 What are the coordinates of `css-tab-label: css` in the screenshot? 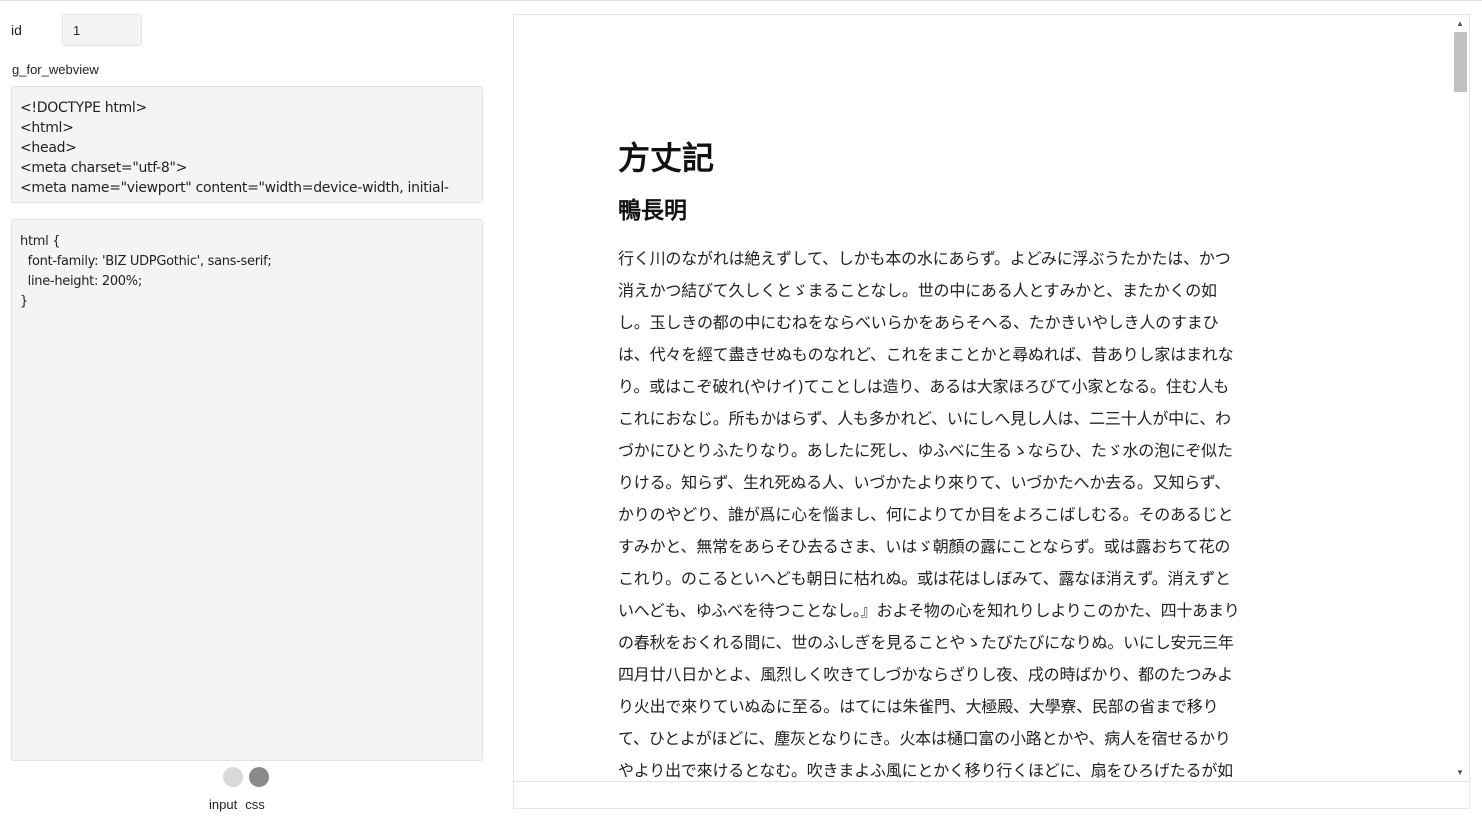 It's located at (255, 804).